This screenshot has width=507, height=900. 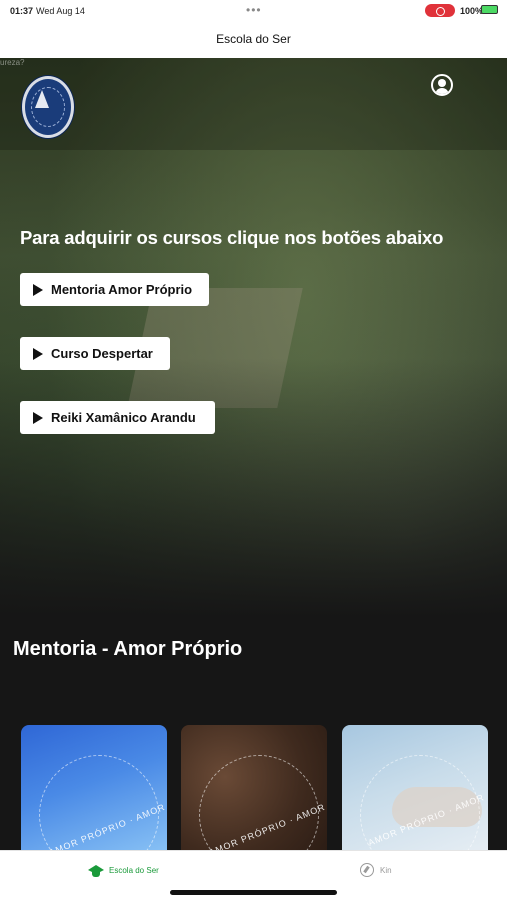 I want to click on hero-header-overlay, so click(x=253, y=104).